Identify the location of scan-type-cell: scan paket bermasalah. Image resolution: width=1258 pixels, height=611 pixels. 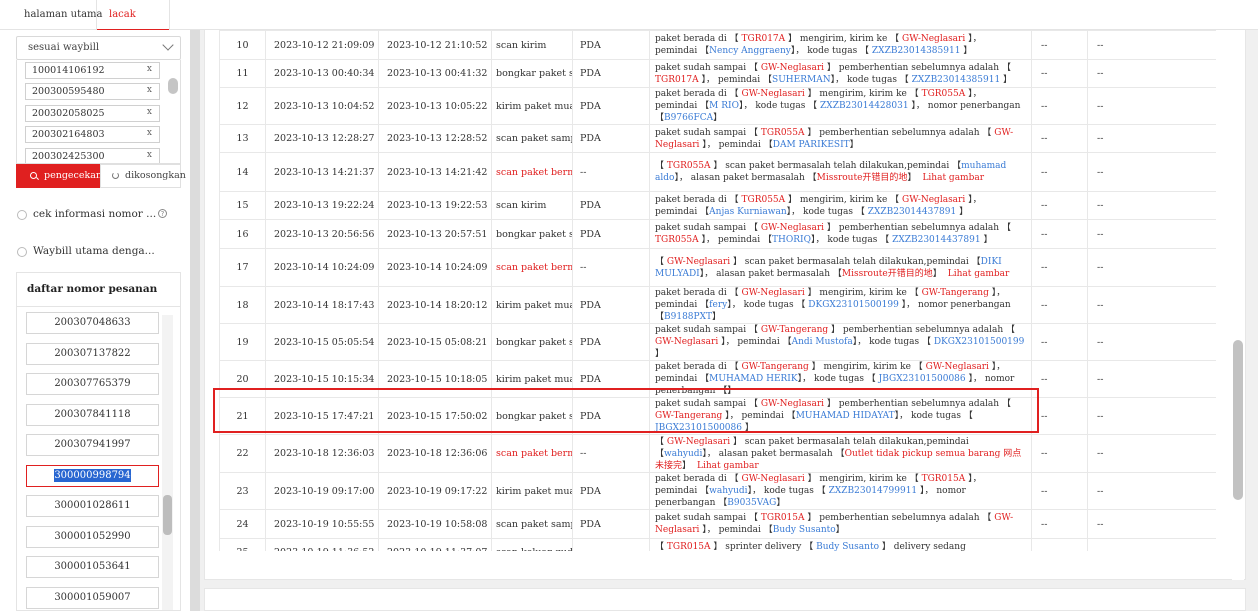
(532, 453).